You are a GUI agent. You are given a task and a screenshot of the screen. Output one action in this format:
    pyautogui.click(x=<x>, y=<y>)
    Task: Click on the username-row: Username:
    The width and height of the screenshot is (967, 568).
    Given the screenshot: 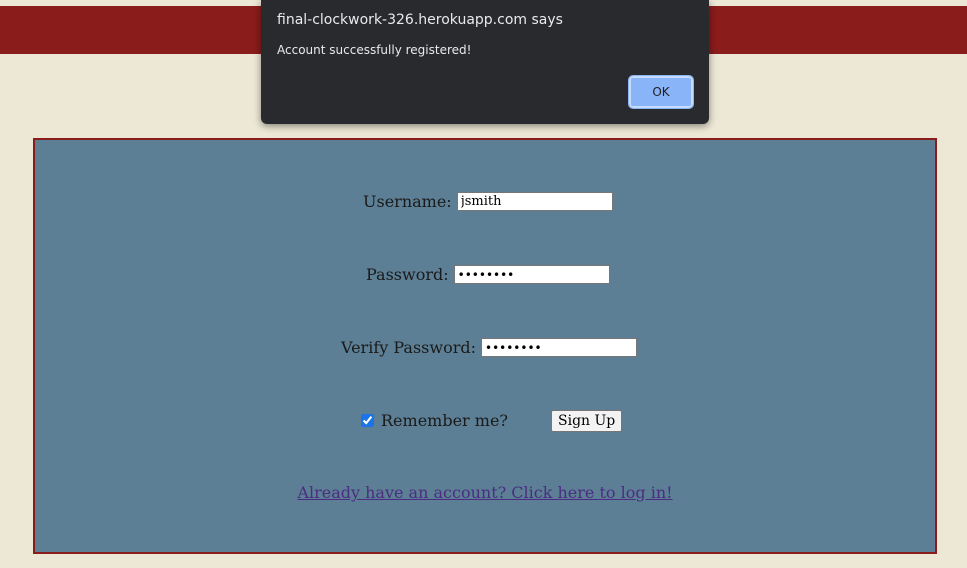 What is the action you would take?
    pyautogui.click(x=488, y=201)
    